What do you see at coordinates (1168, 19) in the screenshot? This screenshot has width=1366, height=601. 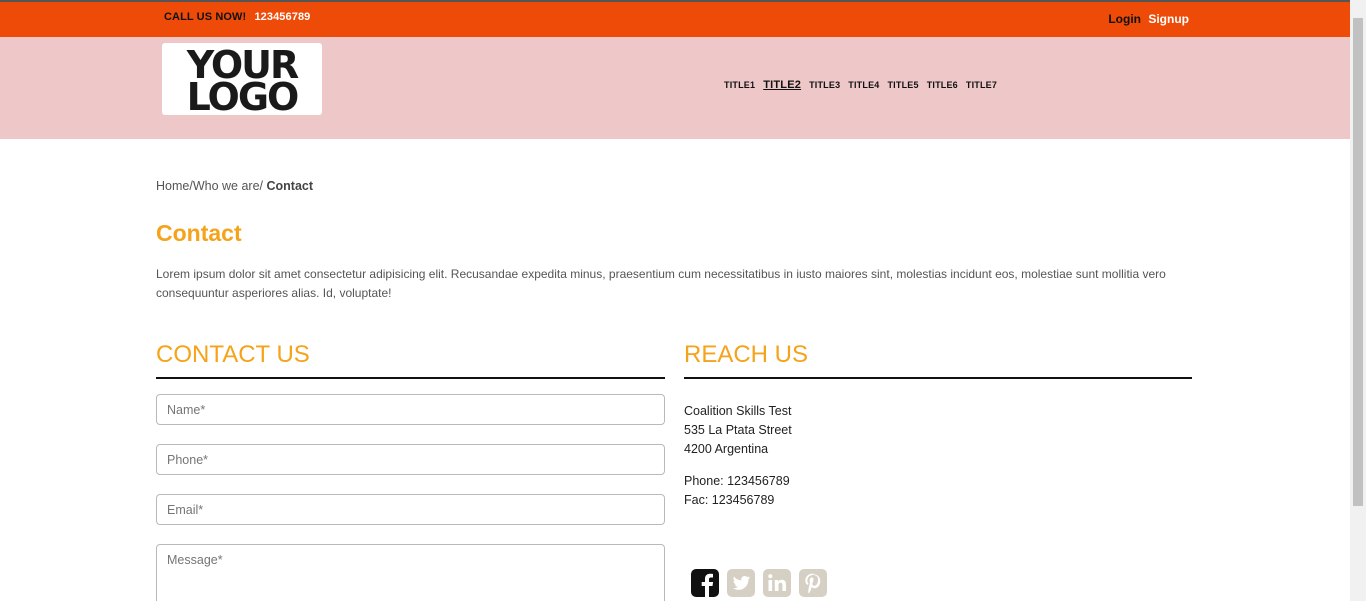 I see `signup-link: Signup` at bounding box center [1168, 19].